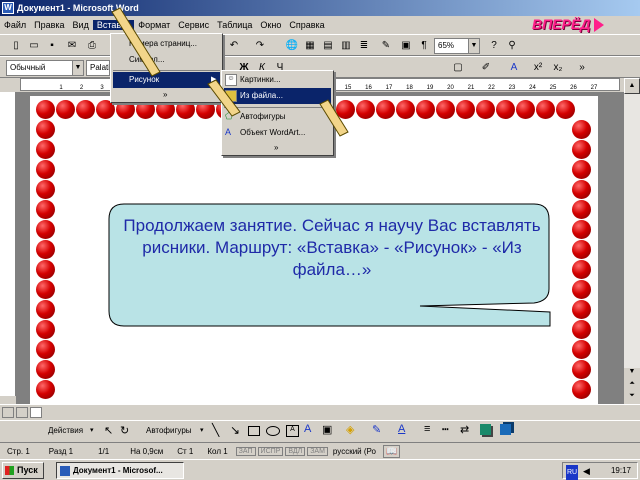  What do you see at coordinates (136, 42) in the screenshot?
I see `pointer-to-insert-icon` at bounding box center [136, 42].